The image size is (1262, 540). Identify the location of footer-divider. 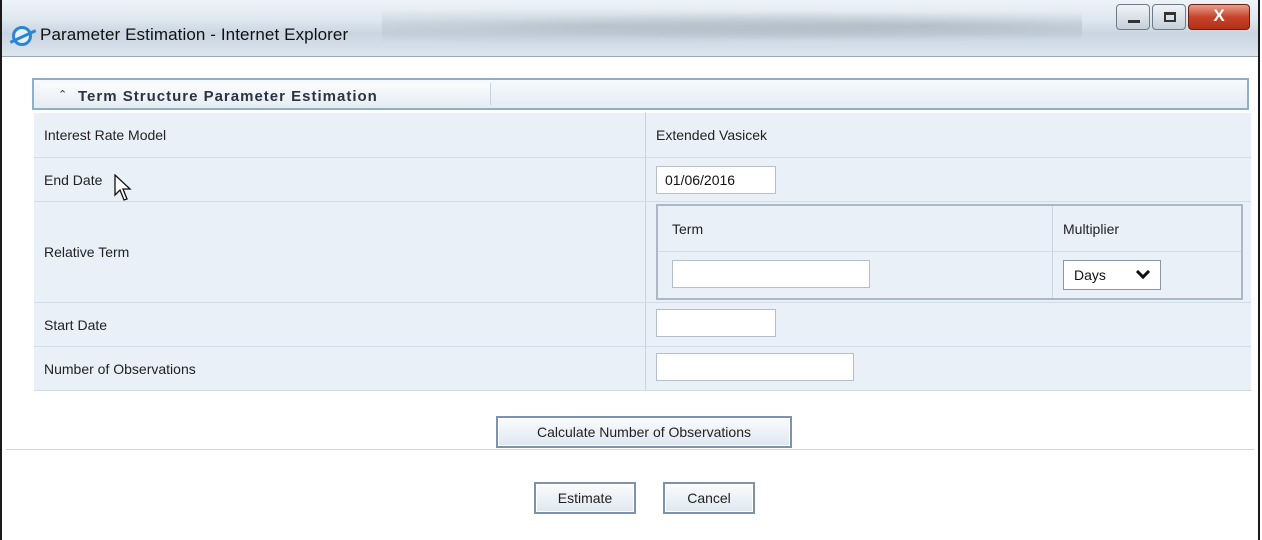
(630, 449).